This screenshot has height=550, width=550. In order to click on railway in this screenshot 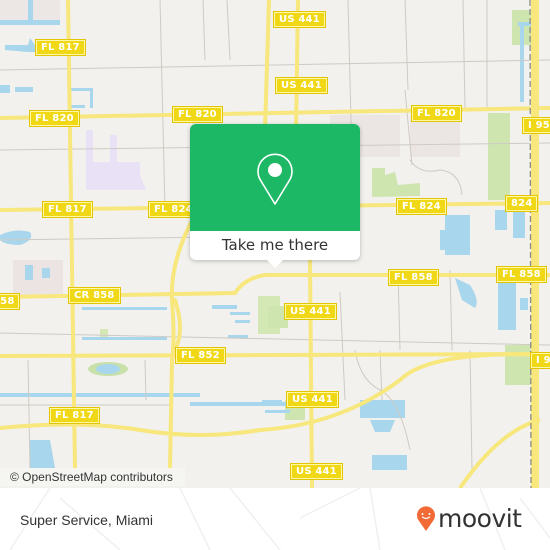, I will do `click(530, 244)`.